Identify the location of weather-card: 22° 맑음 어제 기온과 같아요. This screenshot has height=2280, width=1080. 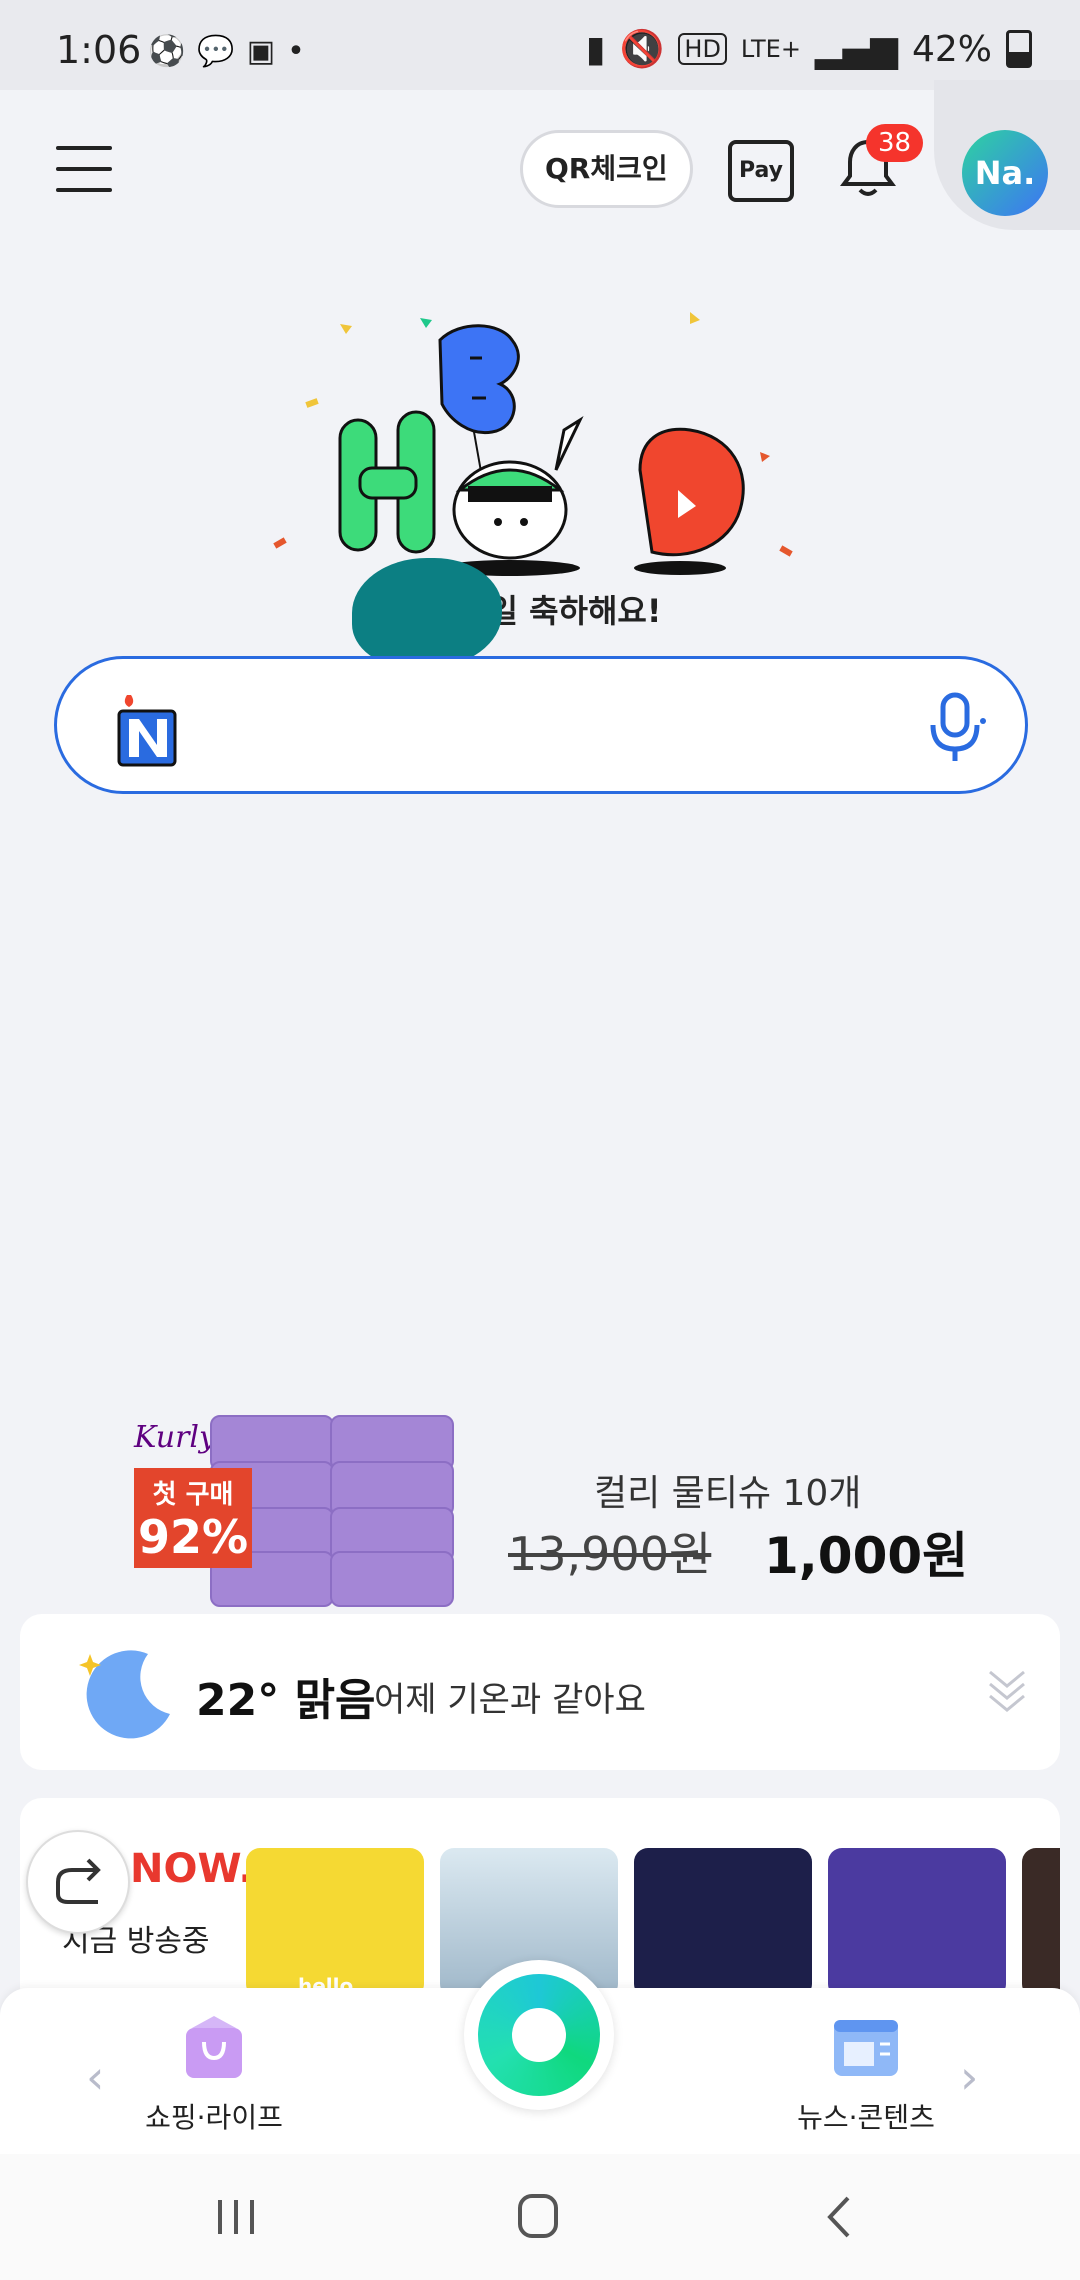
(540, 1692).